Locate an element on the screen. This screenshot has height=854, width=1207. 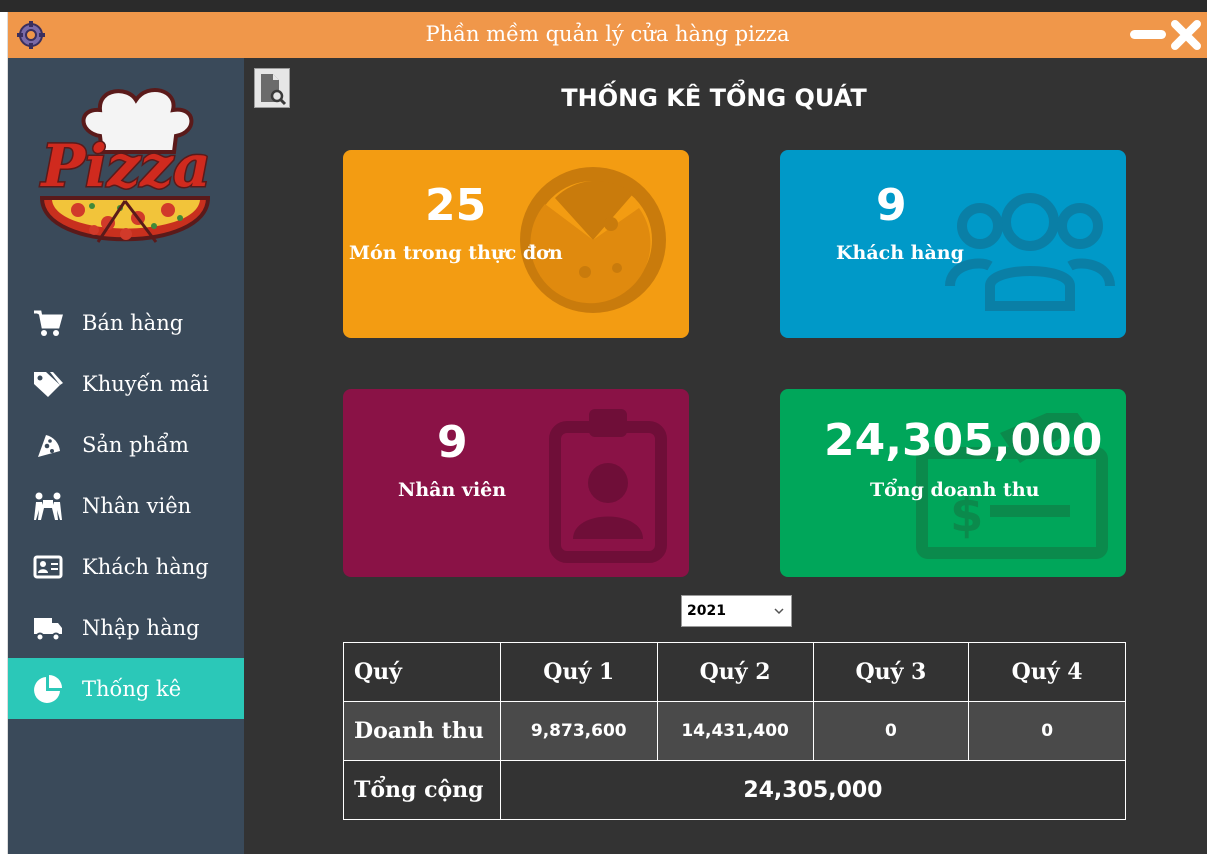
year-dropdown: 2021 is located at coordinates (736, 611).